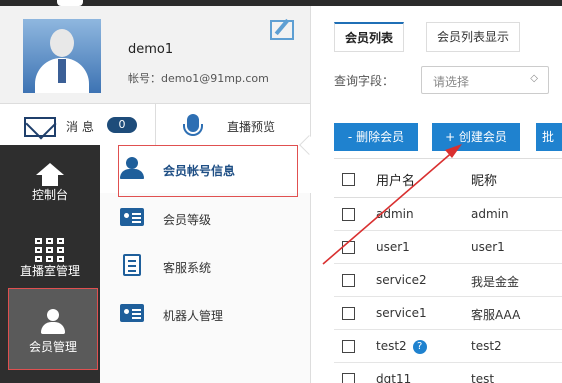  Describe the element at coordinates (534, 78) in the screenshot. I see `chevron-updown-icon: ◇` at that location.